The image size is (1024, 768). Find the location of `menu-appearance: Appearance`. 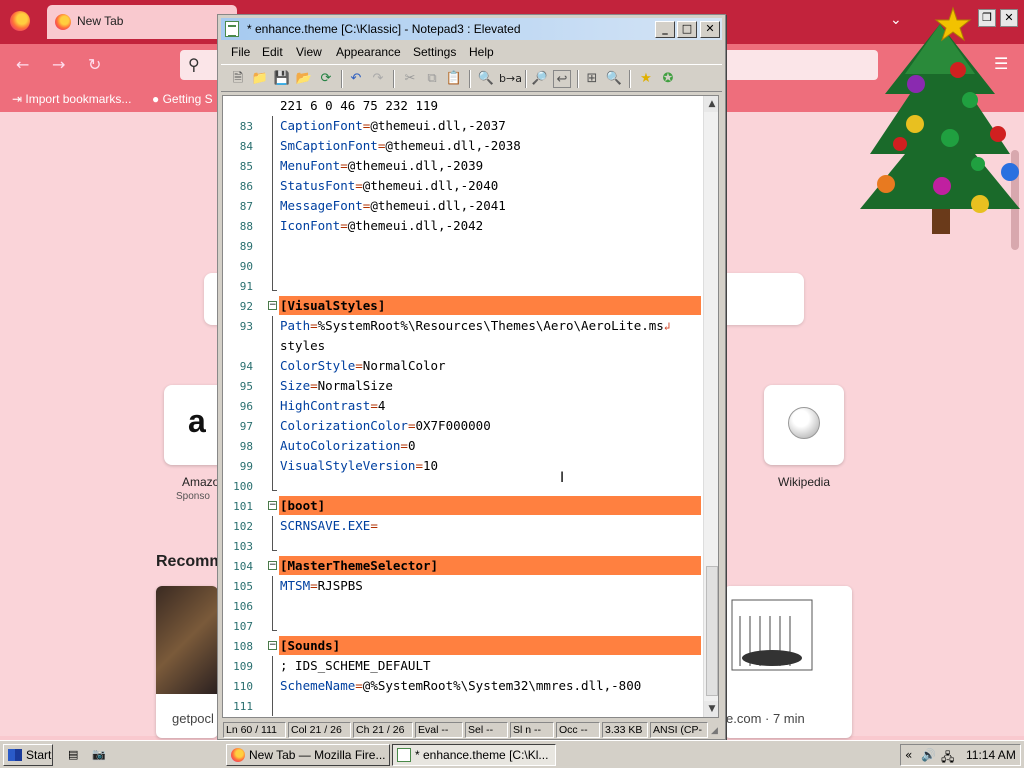

menu-appearance: Appearance is located at coordinates (368, 52).